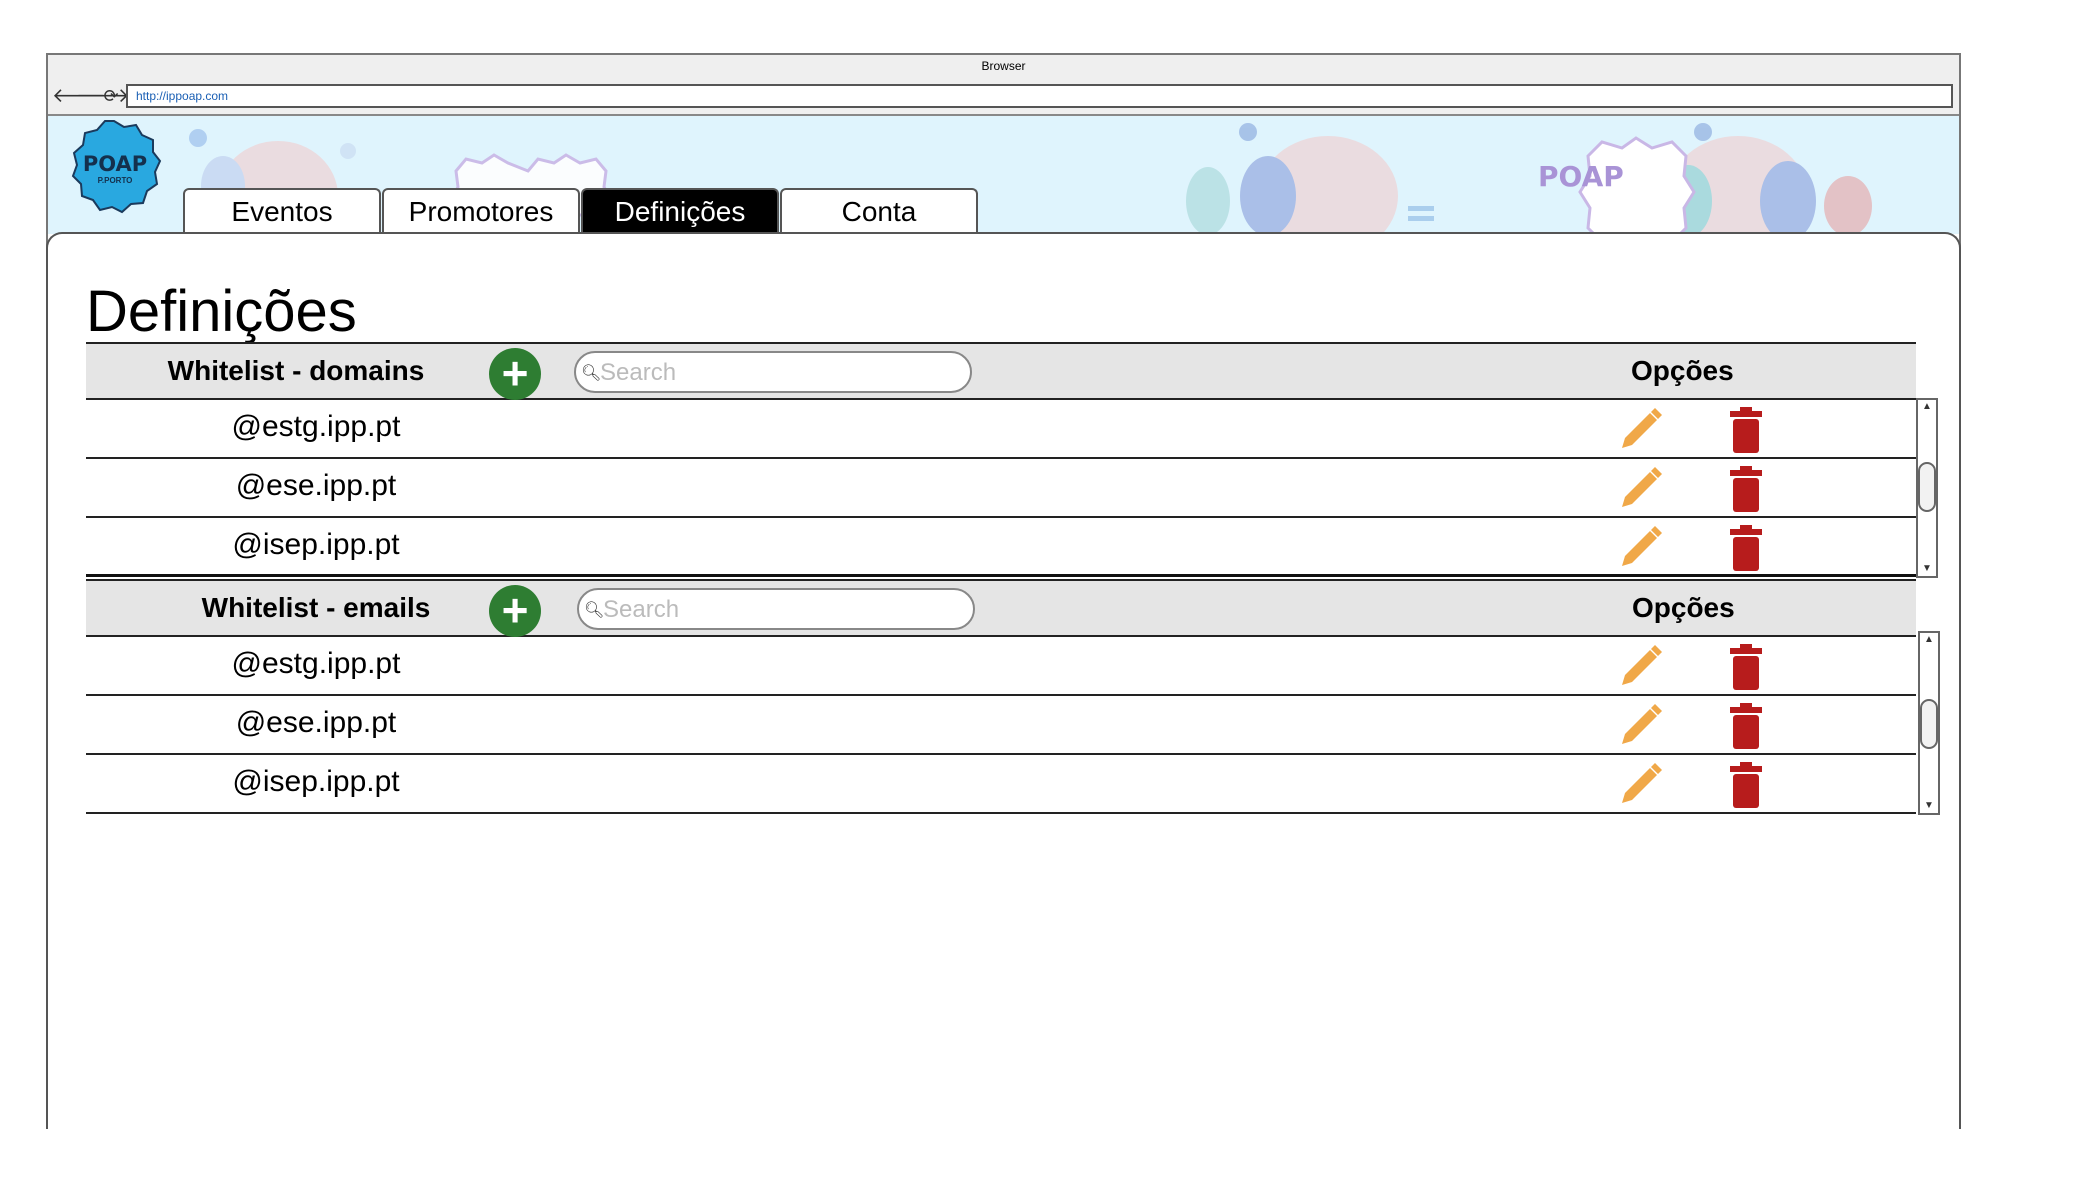 This screenshot has width=2096, height=1197. I want to click on reload-icon: ⟳, so click(111, 96).